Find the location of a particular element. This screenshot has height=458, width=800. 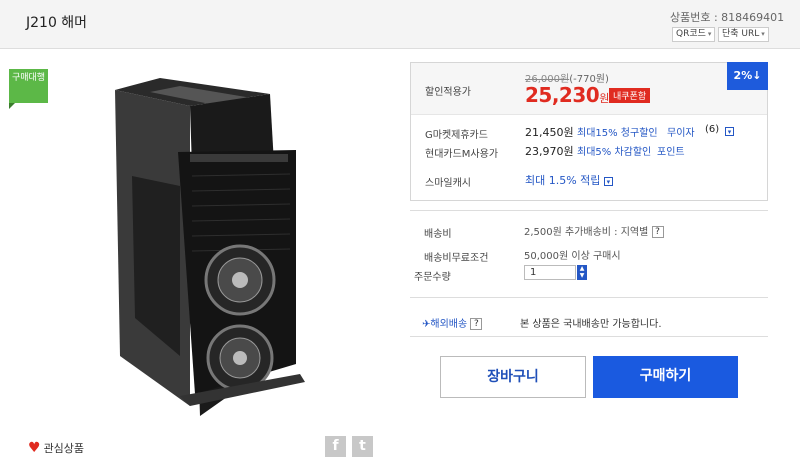

overseas-shipping-label: ✈해외배송 ? is located at coordinates (452, 322).